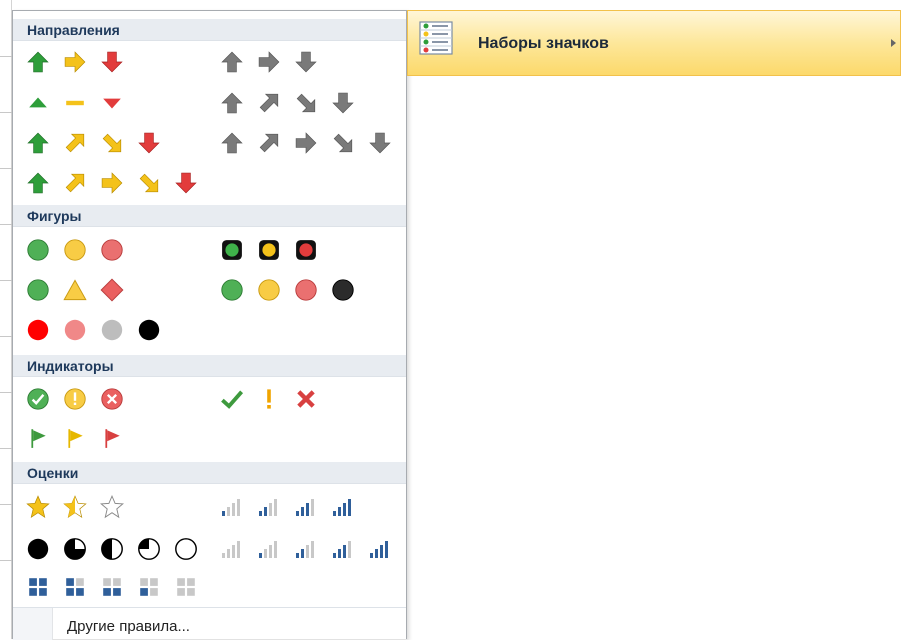  What do you see at coordinates (209, 607) in the screenshot?
I see `footer-separator` at bounding box center [209, 607].